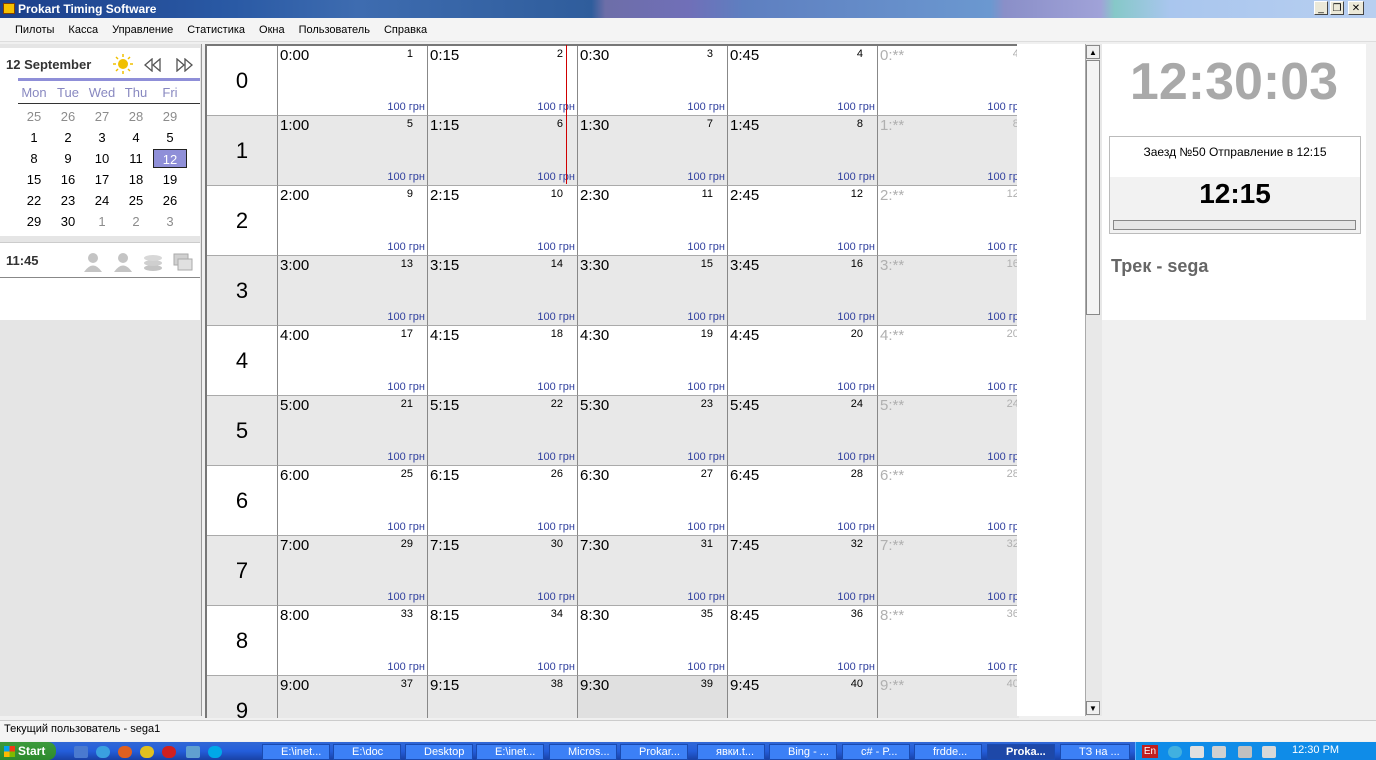  What do you see at coordinates (102, 116) in the screenshot?
I see `calendar-day: 27` at bounding box center [102, 116].